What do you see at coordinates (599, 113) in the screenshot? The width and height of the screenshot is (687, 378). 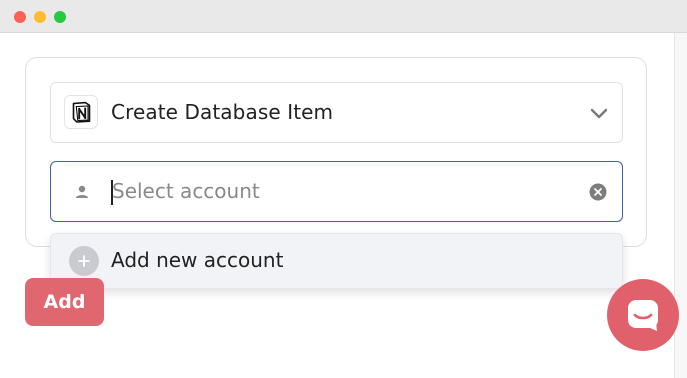 I see `chevron-down-icon` at bounding box center [599, 113].